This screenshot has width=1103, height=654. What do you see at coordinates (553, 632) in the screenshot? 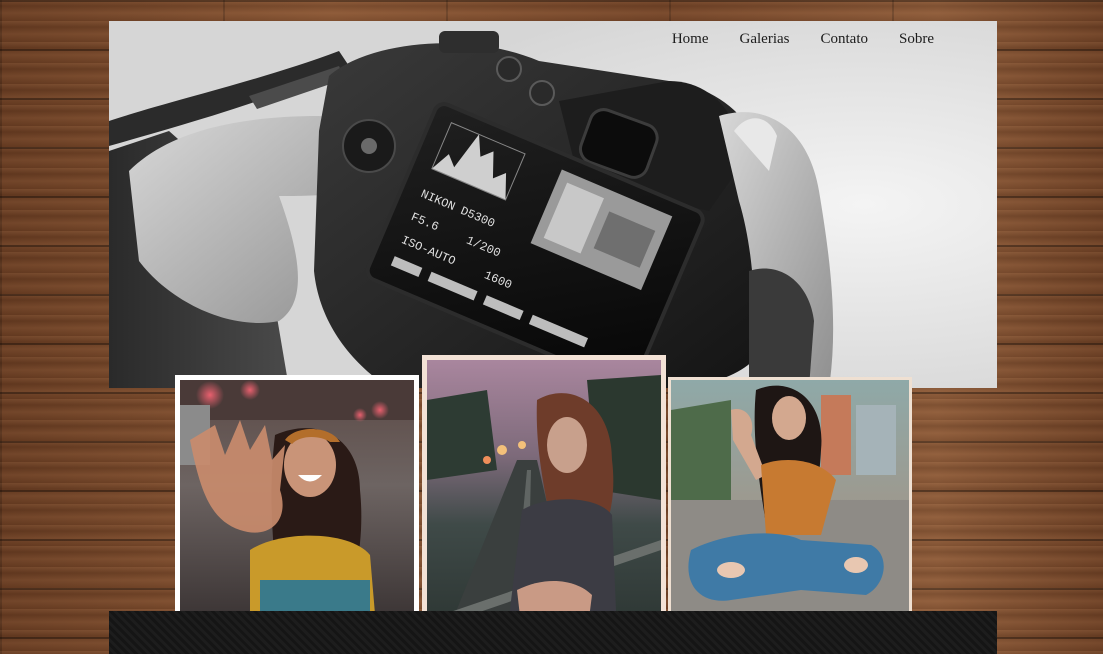
I see `footer-bar` at bounding box center [553, 632].